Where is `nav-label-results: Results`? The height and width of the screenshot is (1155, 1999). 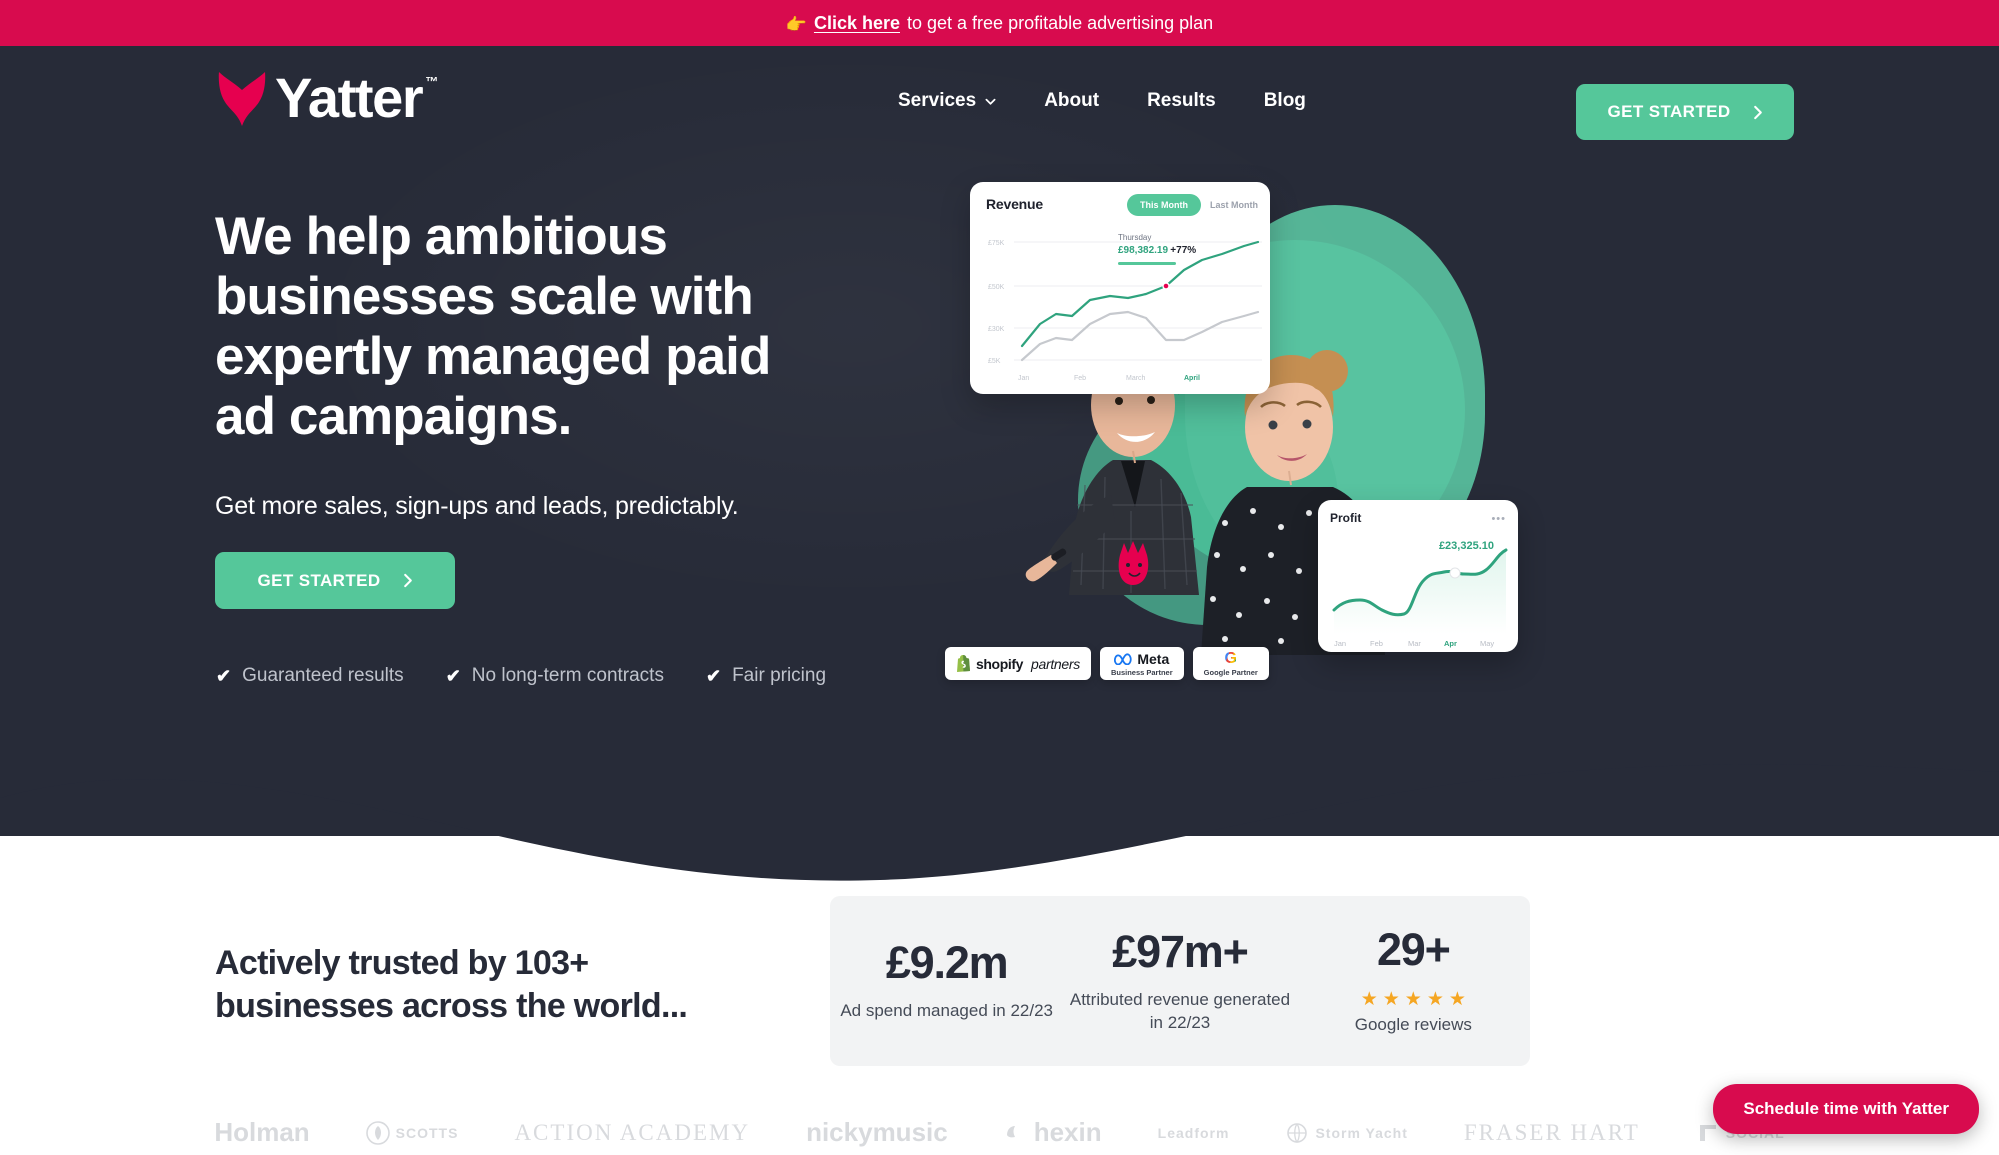 nav-label-results: Results is located at coordinates (1181, 100).